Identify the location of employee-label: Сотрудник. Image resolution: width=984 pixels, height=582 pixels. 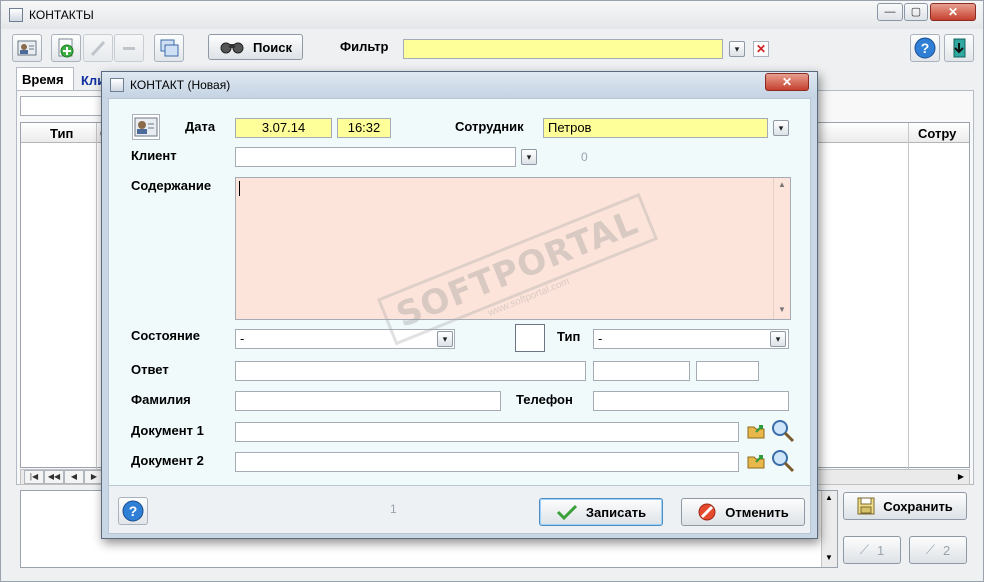
(489, 126).